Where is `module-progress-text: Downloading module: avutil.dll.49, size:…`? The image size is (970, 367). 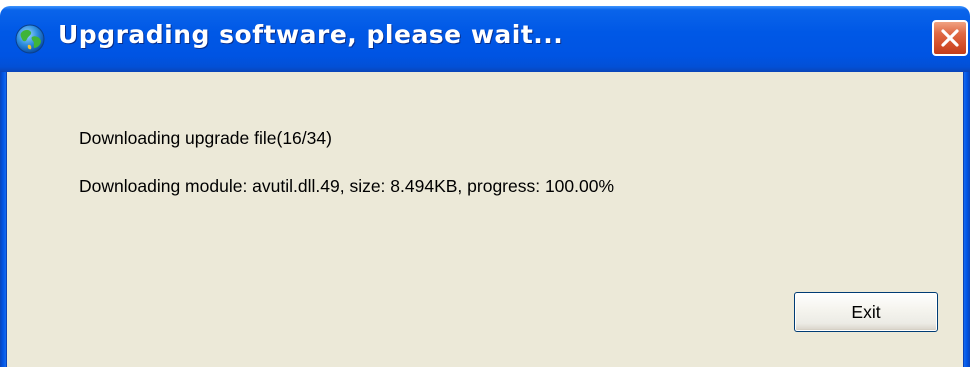
module-progress-text: Downloading module: avutil.dll.49, size:… is located at coordinates (347, 186).